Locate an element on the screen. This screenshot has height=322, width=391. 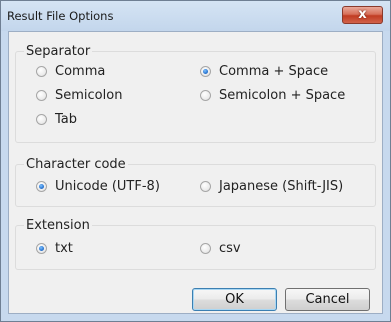
radio-label: Comma + Space is located at coordinates (274, 71).